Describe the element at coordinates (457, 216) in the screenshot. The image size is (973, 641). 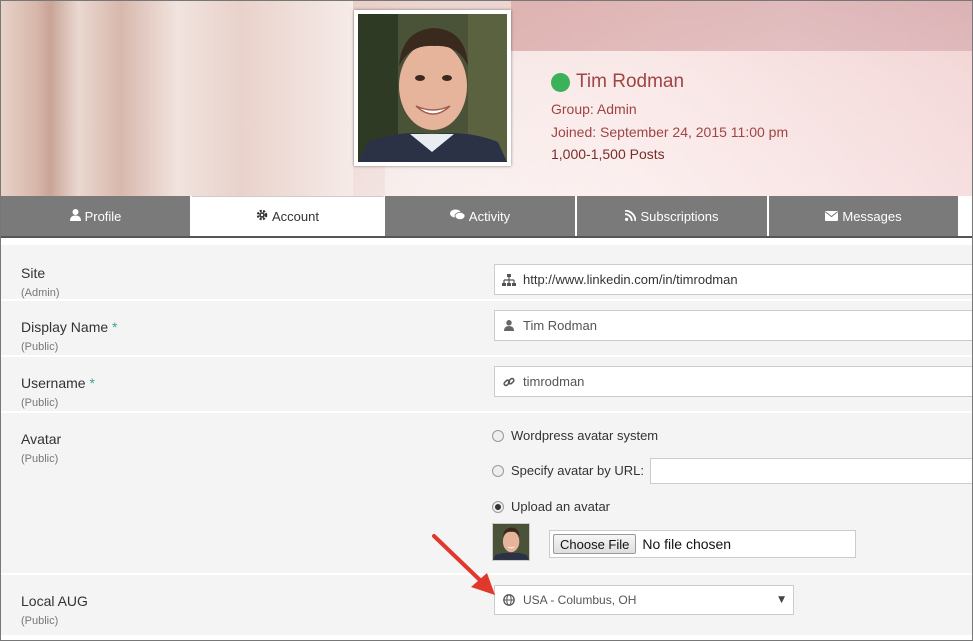
I see `comments-icon` at that location.